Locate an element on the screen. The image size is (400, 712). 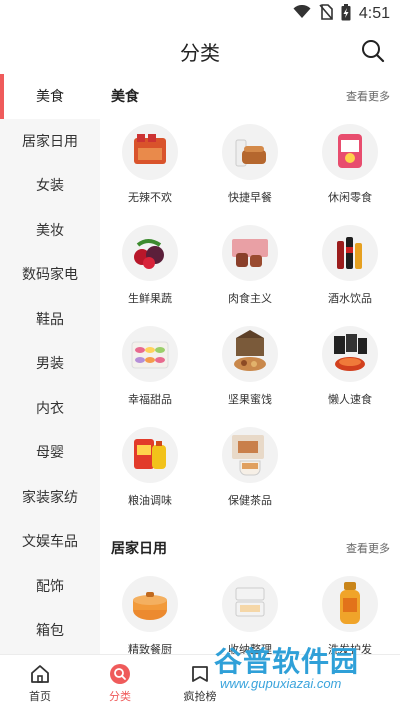
sidebar-item: 男装 is located at coordinates (50, 363).